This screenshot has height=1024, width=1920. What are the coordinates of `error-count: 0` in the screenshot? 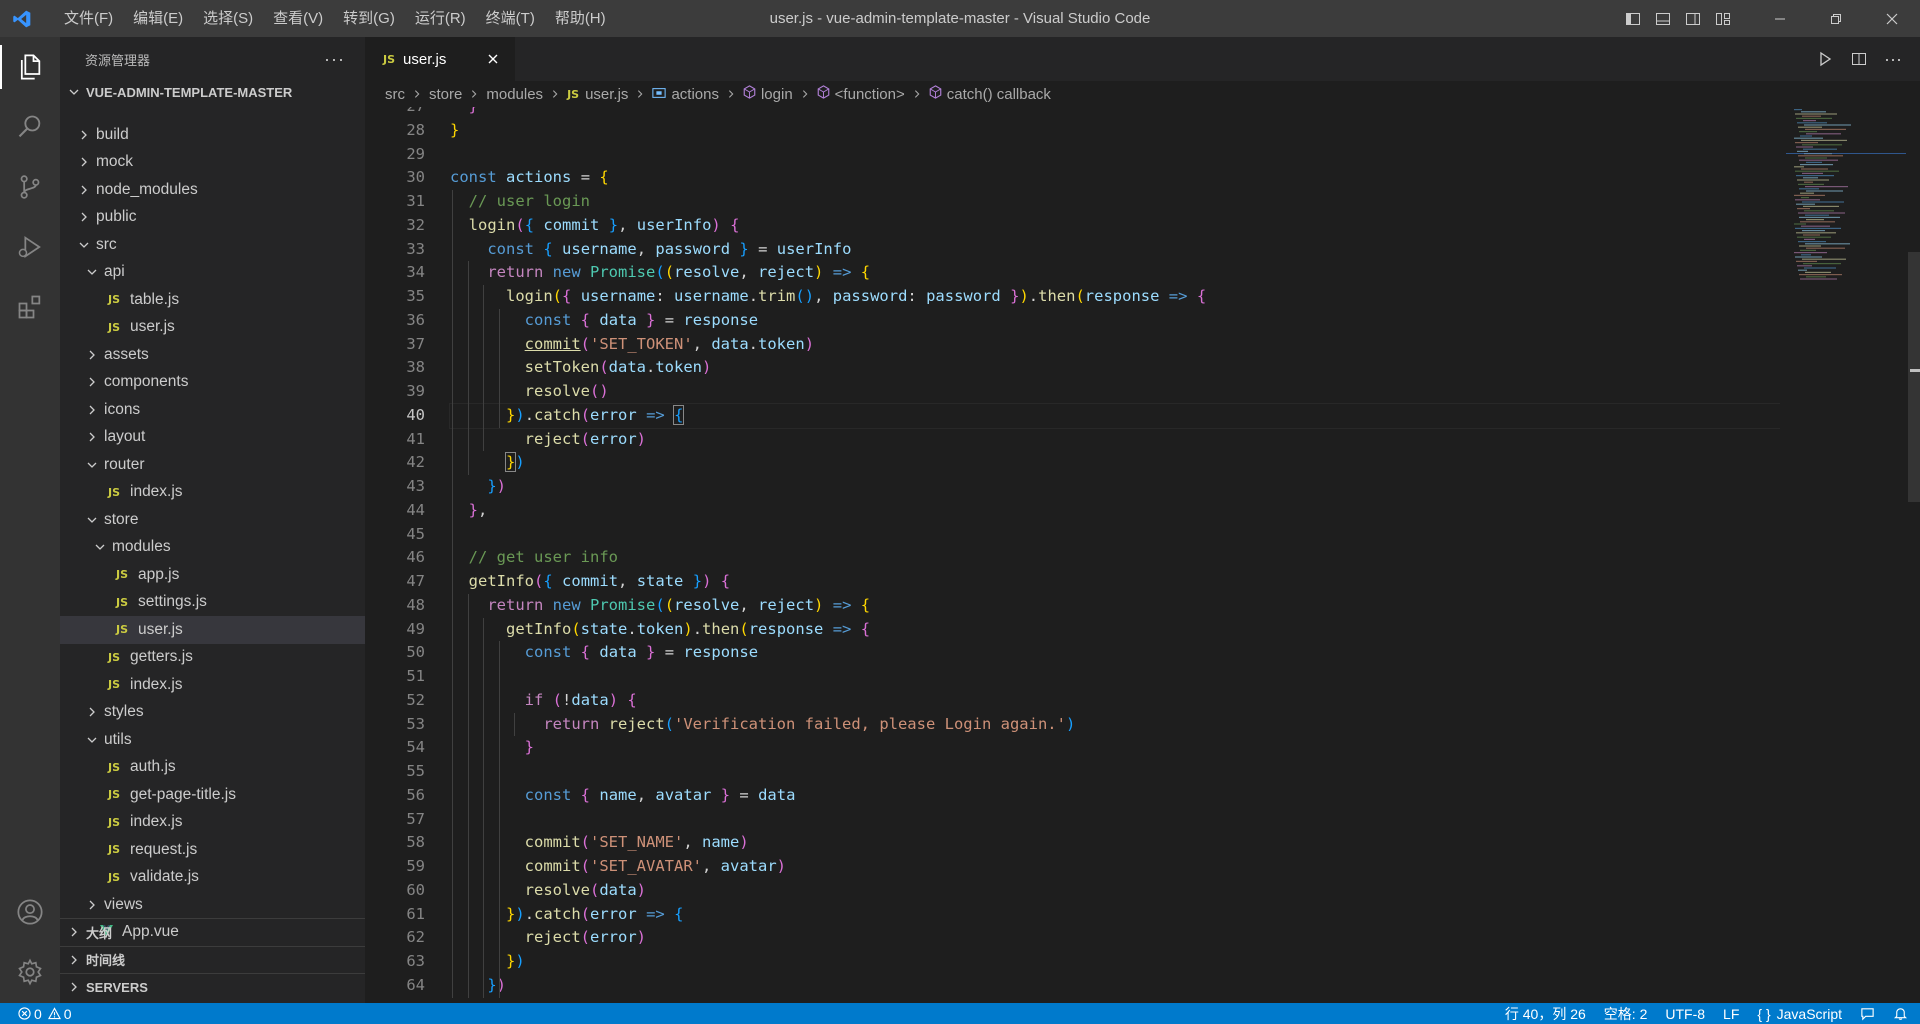 It's located at (38, 1013).